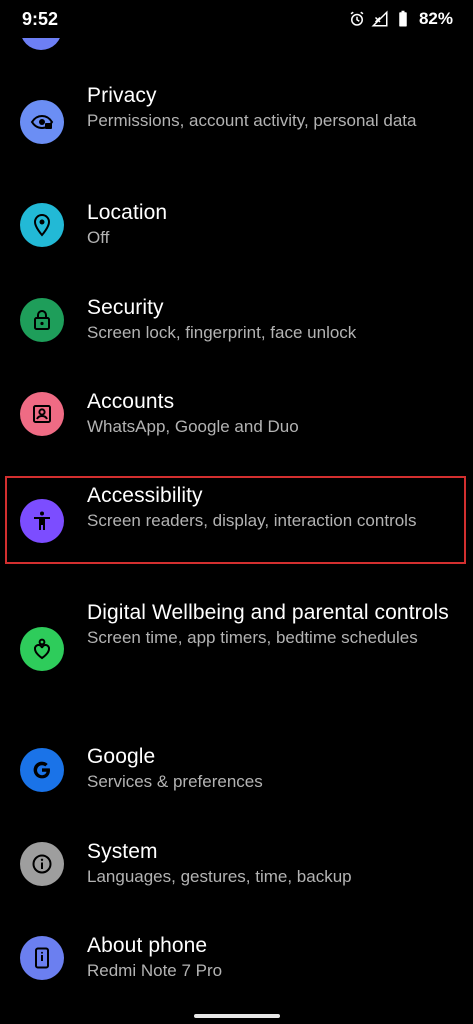 The image size is (473, 1024). I want to click on signal-icon, so click(380, 19).